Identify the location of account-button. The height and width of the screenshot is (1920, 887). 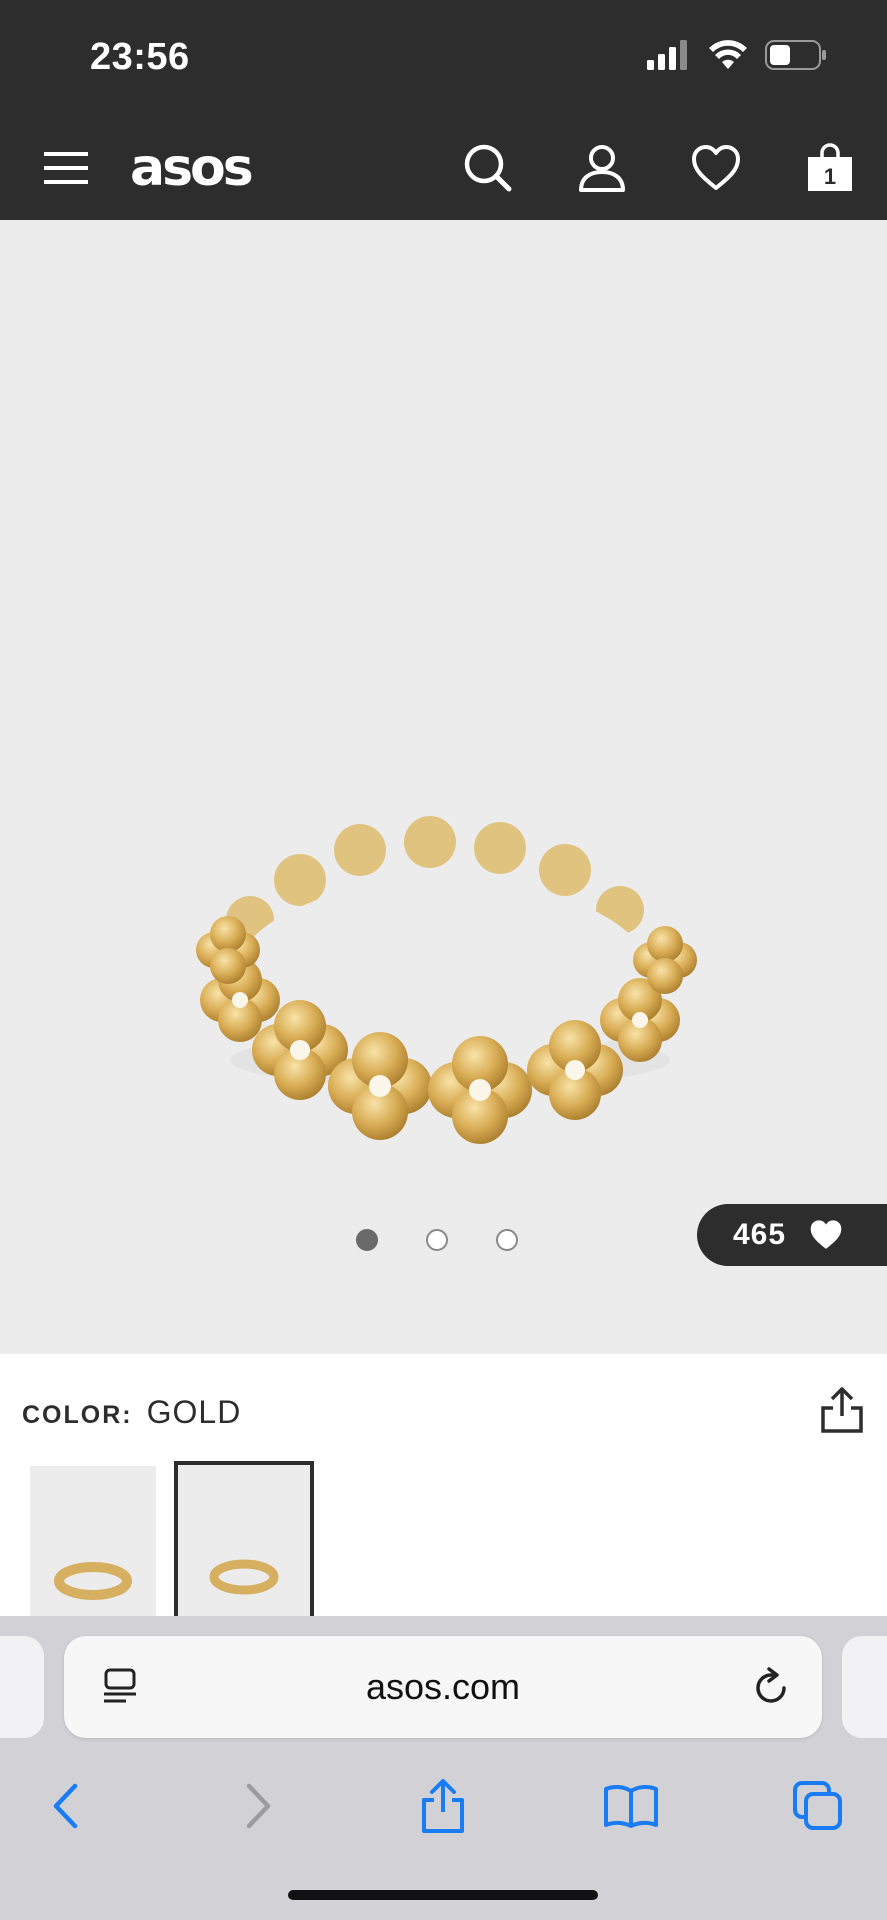
(602, 168).